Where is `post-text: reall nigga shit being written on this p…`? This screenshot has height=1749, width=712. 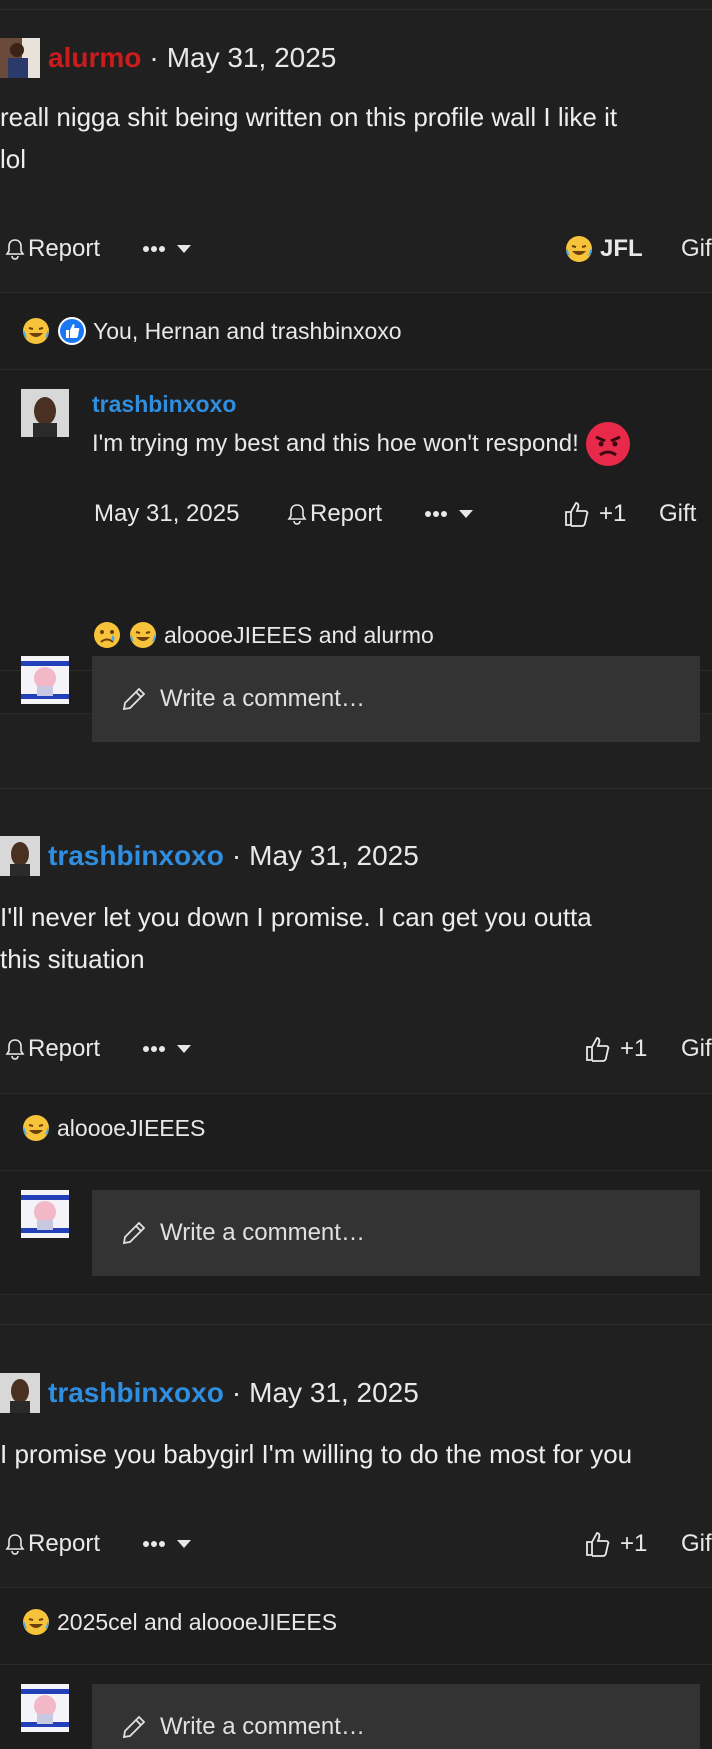 post-text: reall nigga shit being written on this p… is located at coordinates (308, 138).